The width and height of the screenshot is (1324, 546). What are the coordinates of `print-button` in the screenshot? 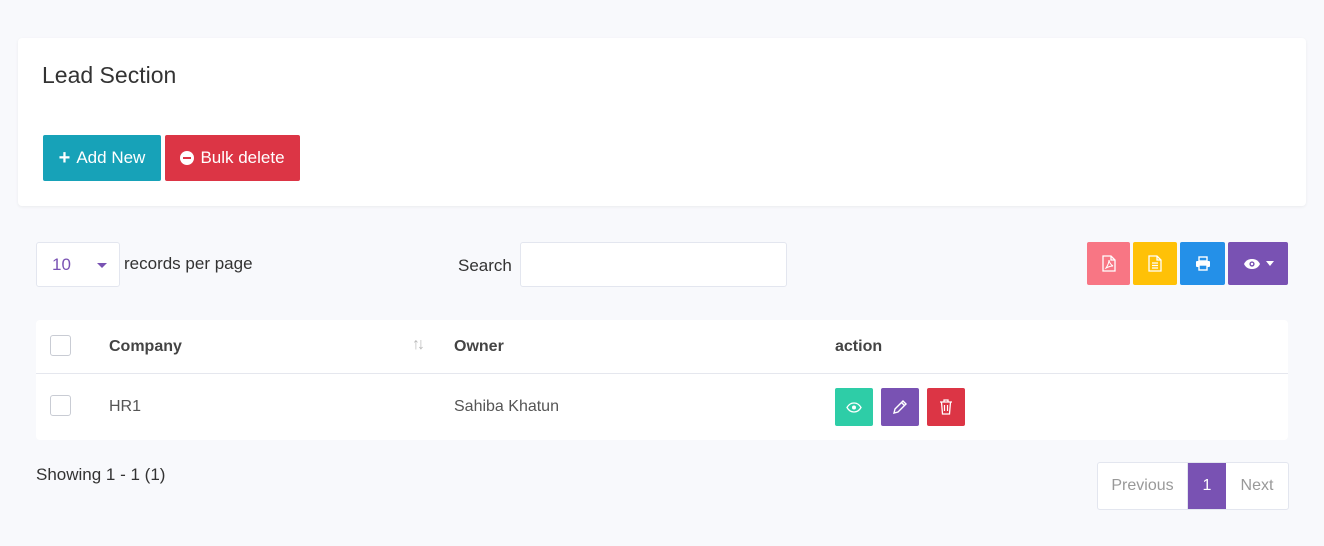 It's located at (1202, 263).